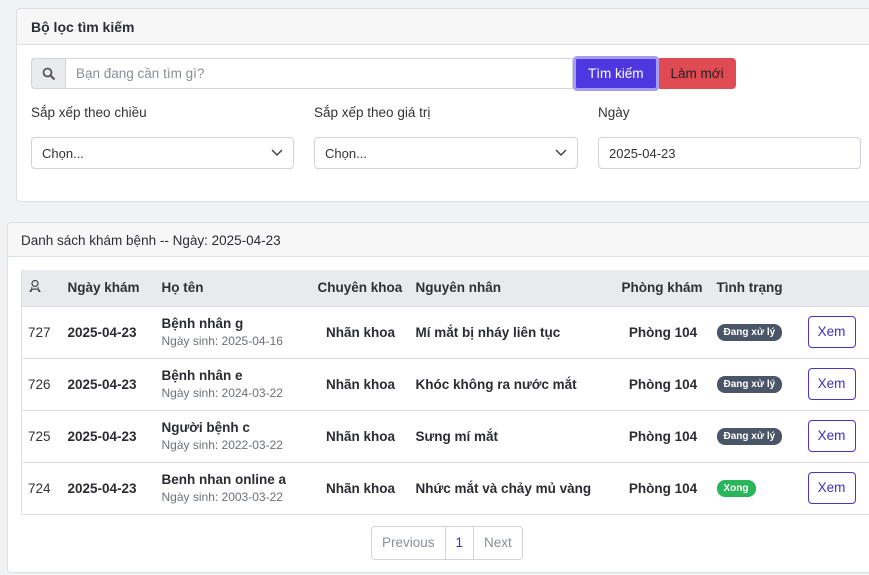 The width and height of the screenshot is (869, 575). I want to click on column-header: Nguyên nhân, so click(458, 288).